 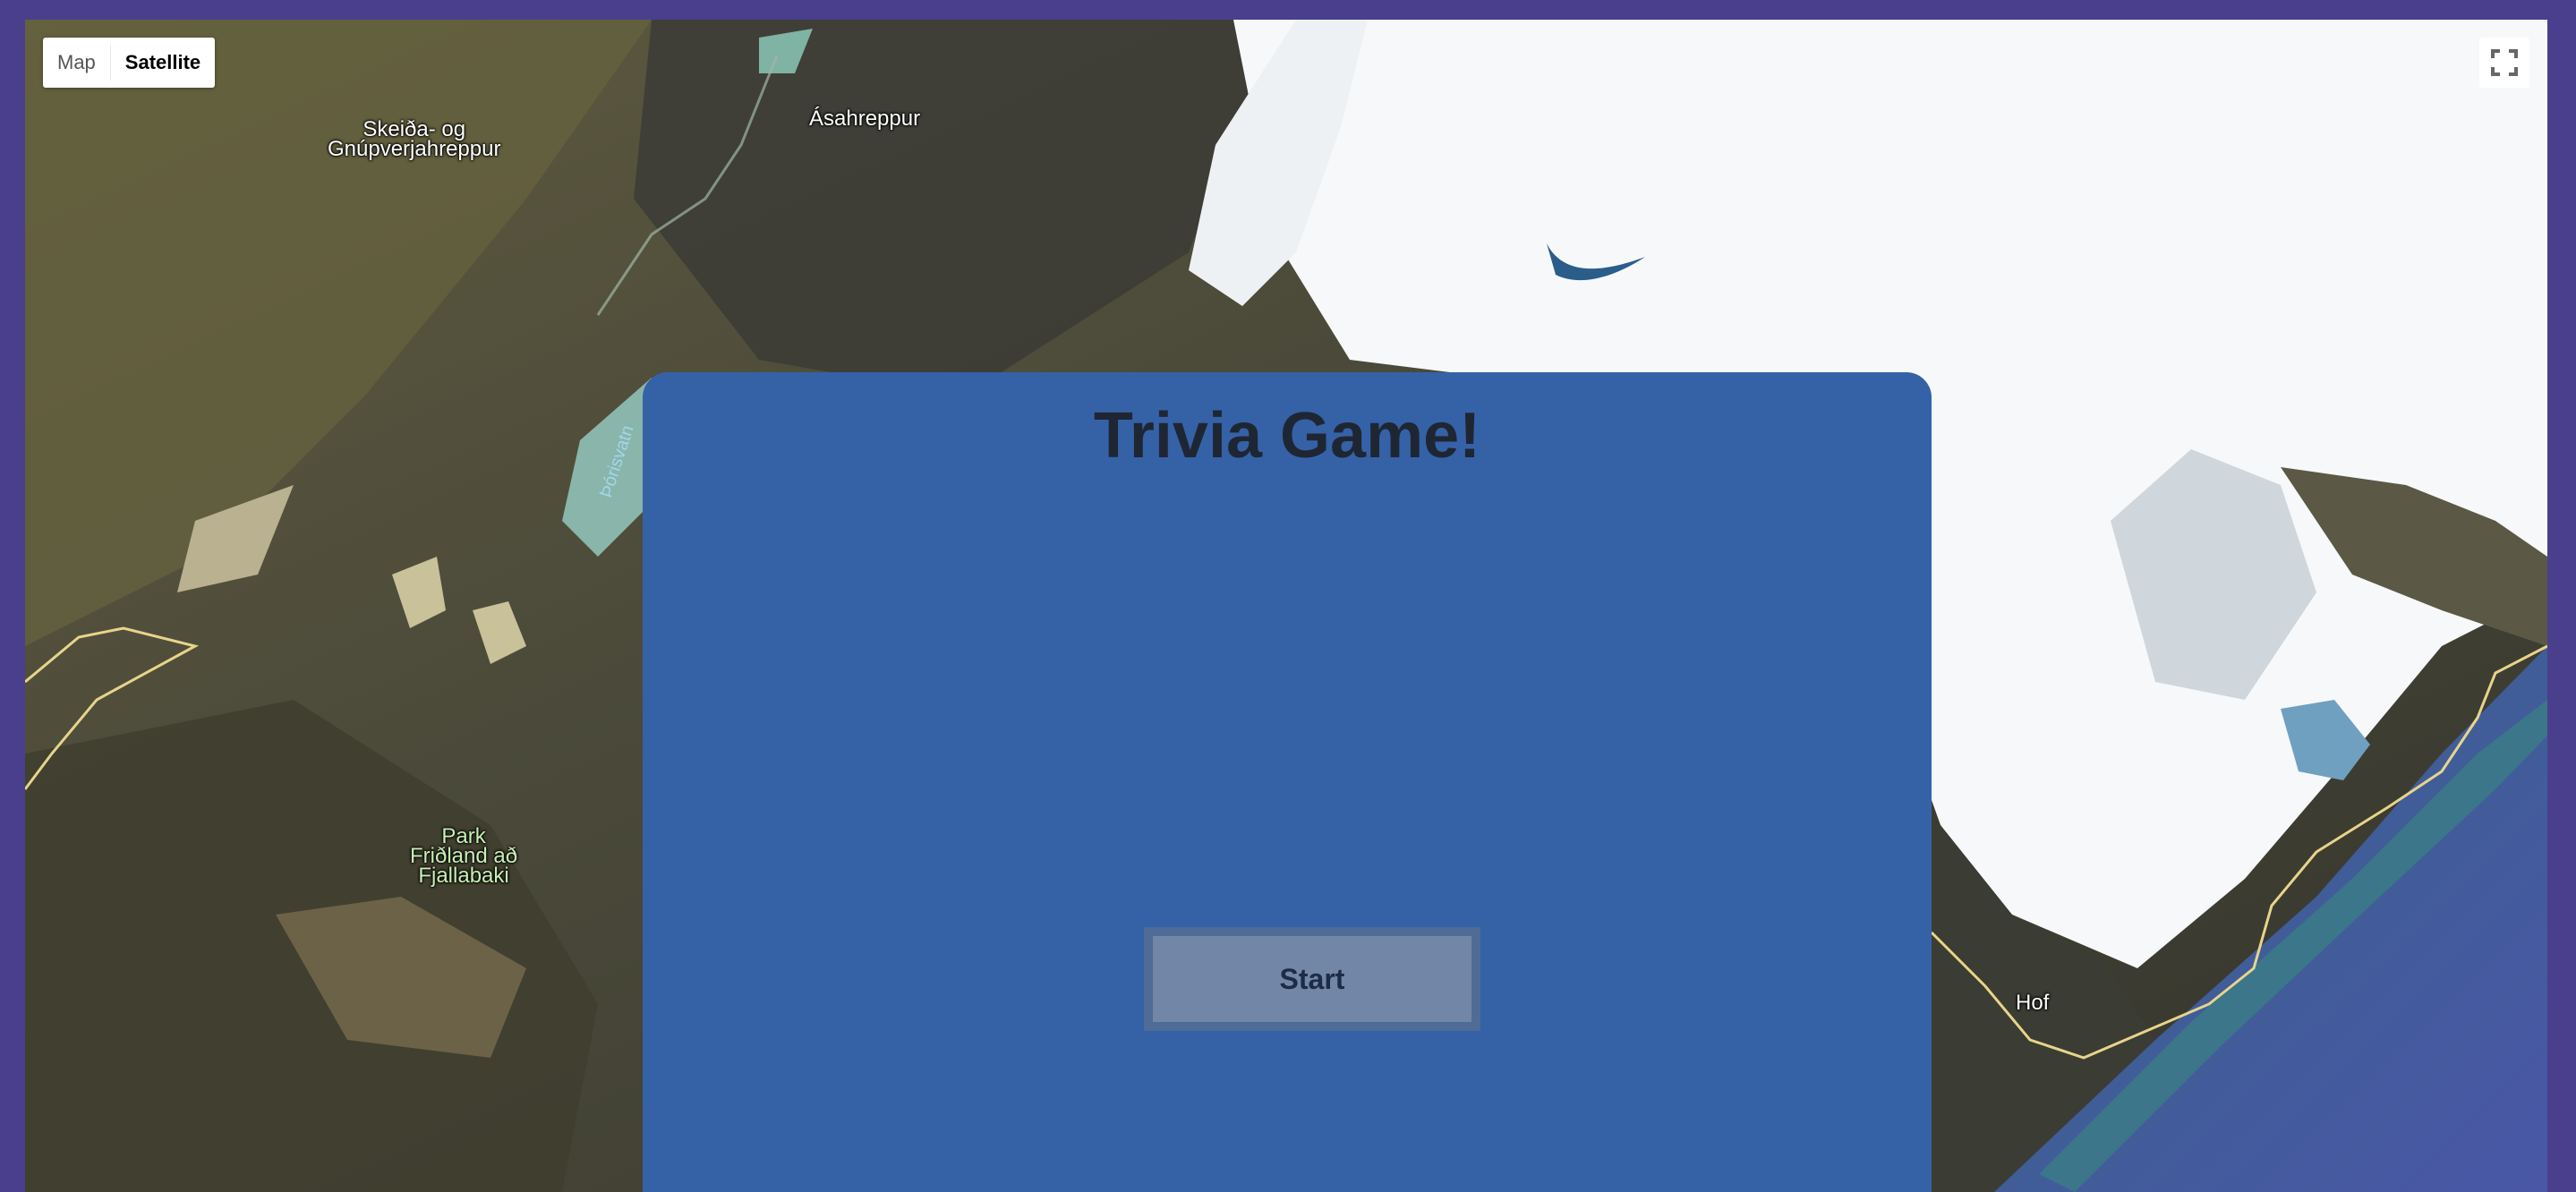 What do you see at coordinates (1287, 436) in the screenshot?
I see `trivia-title: Trivia Game!` at bounding box center [1287, 436].